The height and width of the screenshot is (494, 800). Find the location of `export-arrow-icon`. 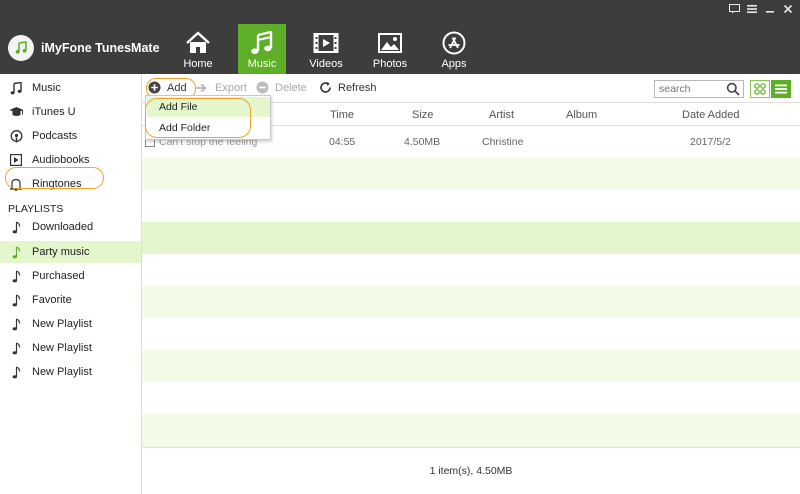

export-arrow-icon is located at coordinates (202, 87).